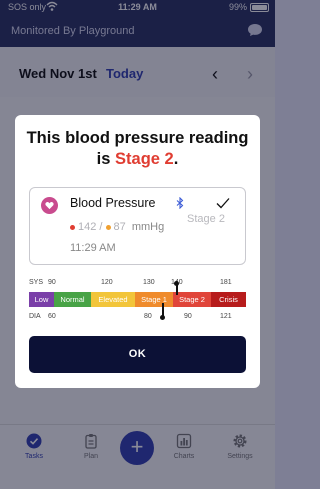 Image resolution: width=320 pixels, height=489 pixels. What do you see at coordinates (107, 282) in the screenshot?
I see `sys-tick: 120` at bounding box center [107, 282].